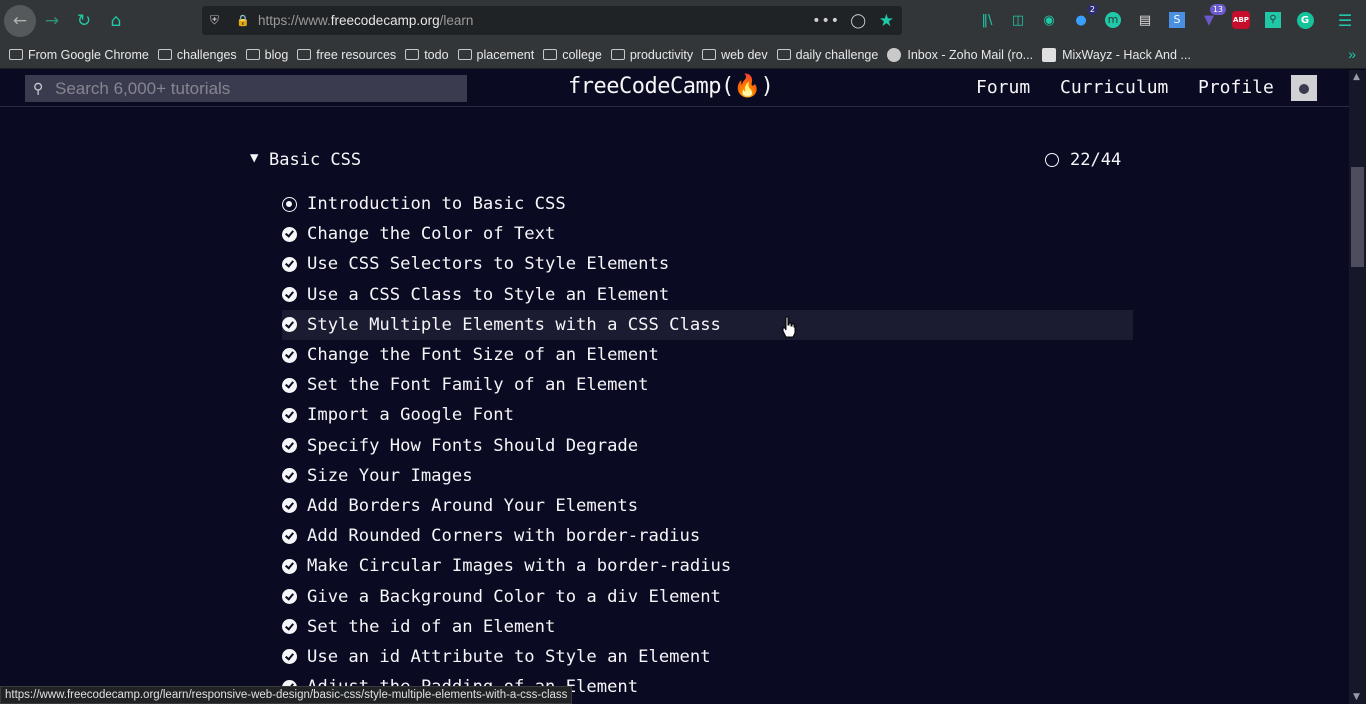 The width and height of the screenshot is (1366, 704). I want to click on block-title: Basic CSS, so click(315, 160).